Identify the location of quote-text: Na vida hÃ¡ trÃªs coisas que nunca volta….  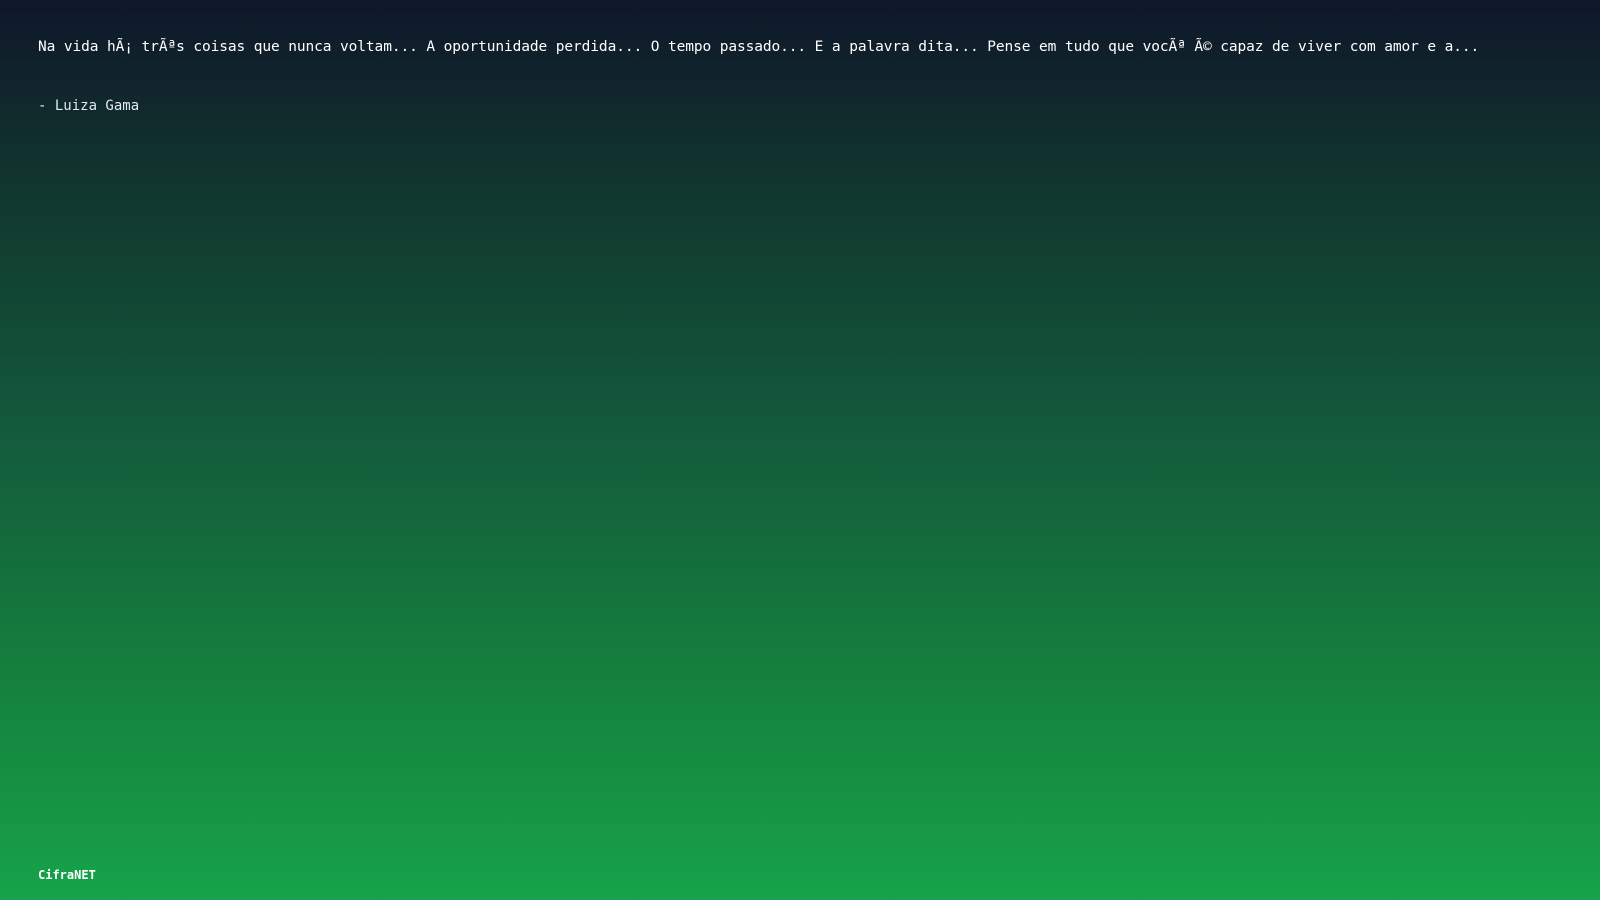
(759, 47).